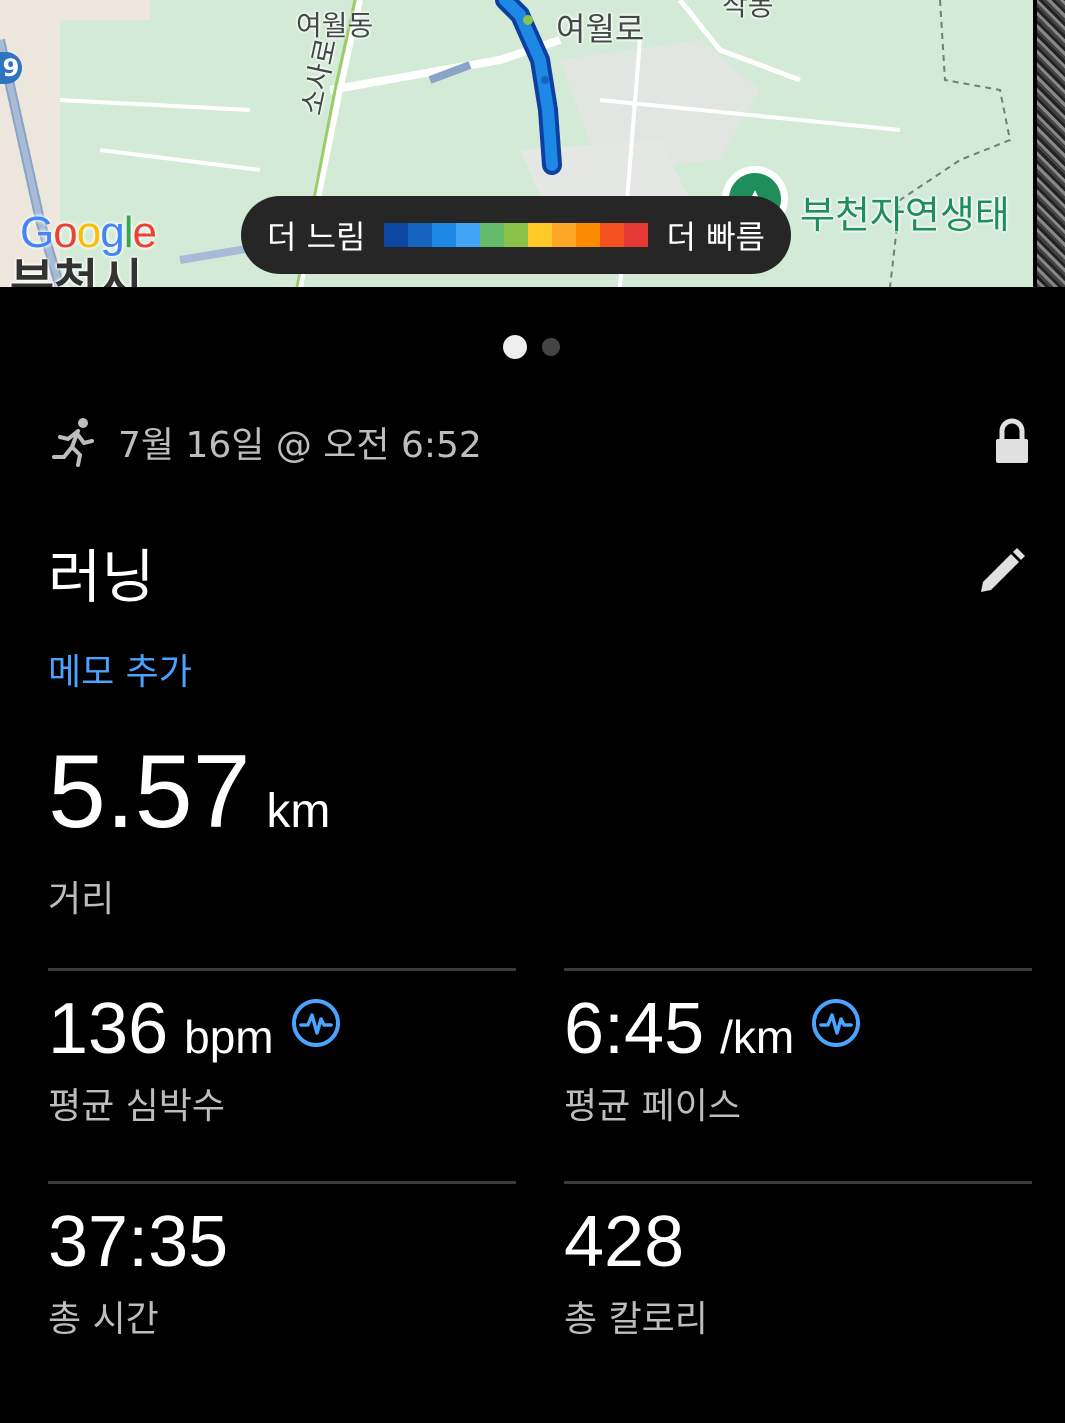  What do you see at coordinates (73, 442) in the screenshot?
I see `running-person-icon` at bounding box center [73, 442].